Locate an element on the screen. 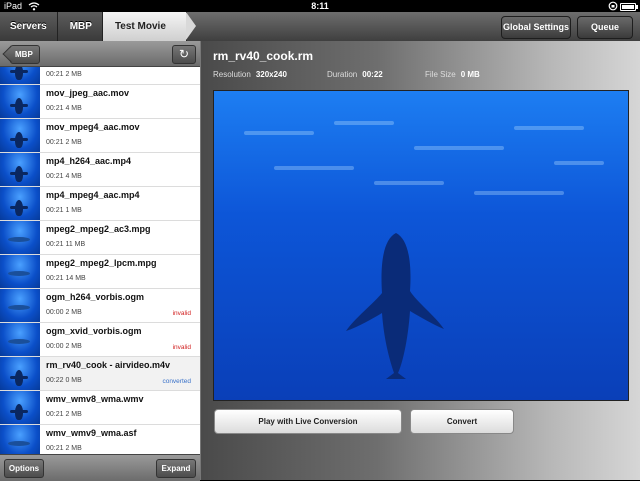 Image resolution: width=640 pixels, height=481 pixels. status-badge: converted is located at coordinates (176, 381).